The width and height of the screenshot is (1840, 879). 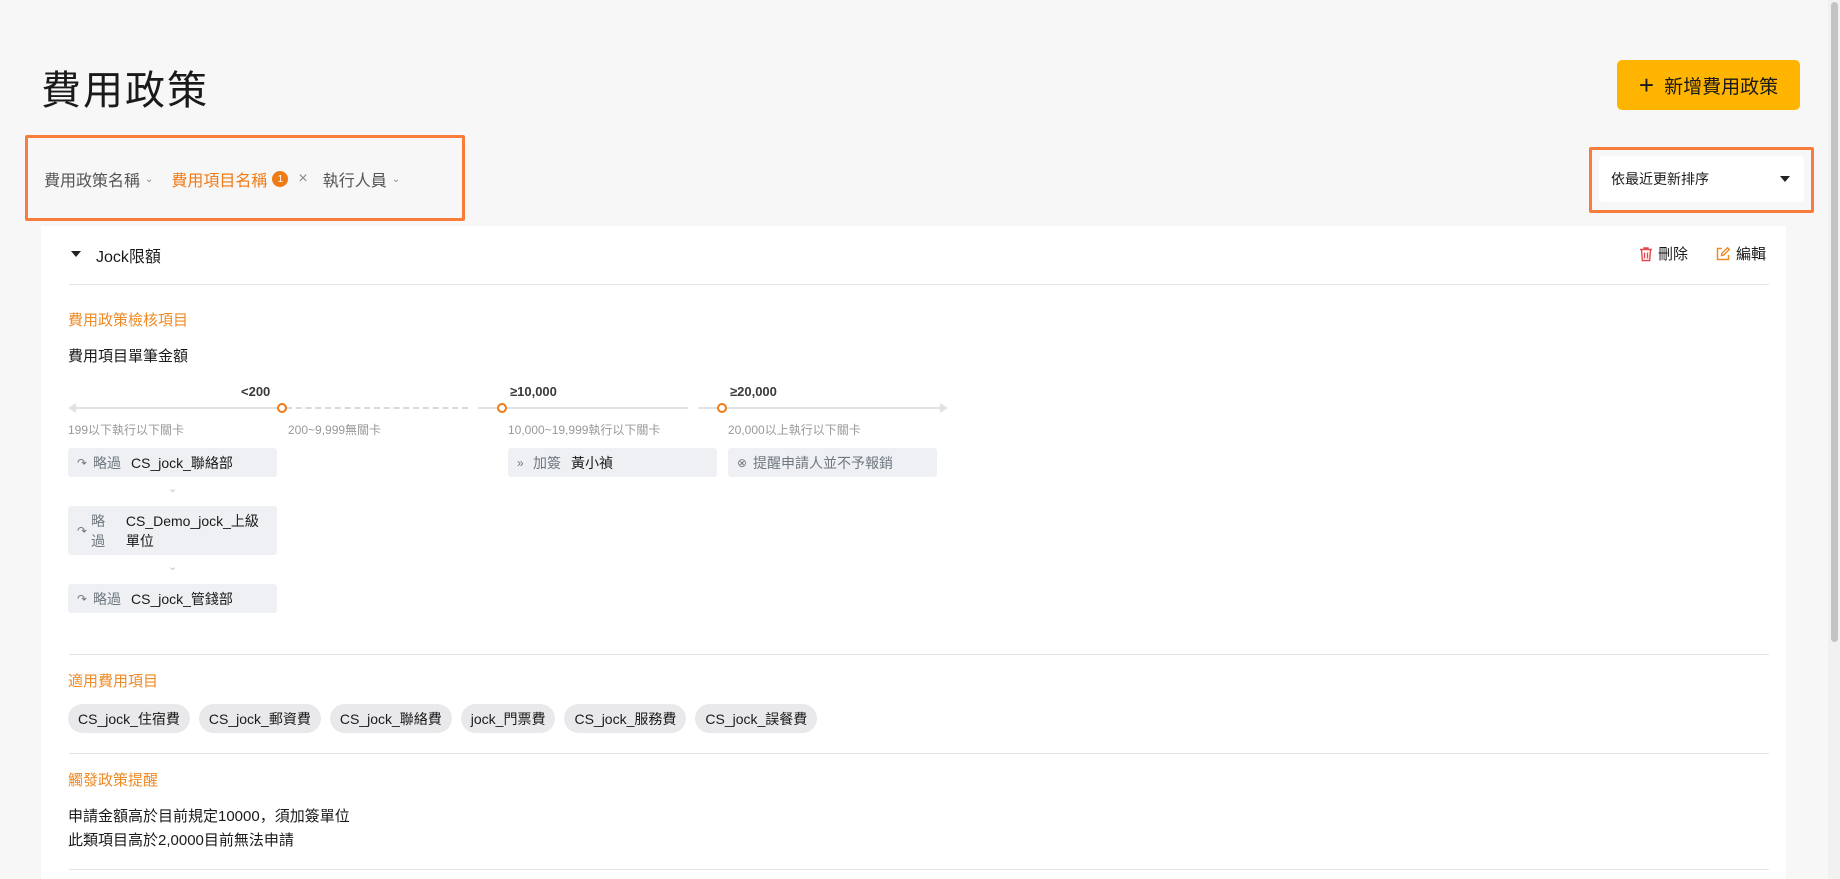 I want to click on skip-step-name: CS_Demo_jock_上級單位, so click(x=192, y=530).